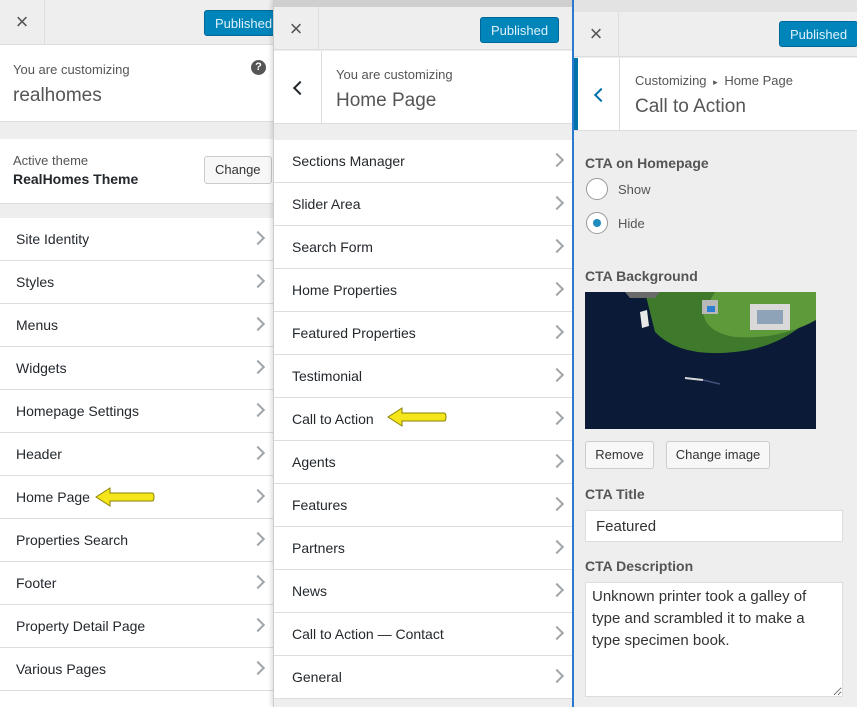  Describe the element at coordinates (631, 223) in the screenshot. I see `hide-label: Hide` at that location.